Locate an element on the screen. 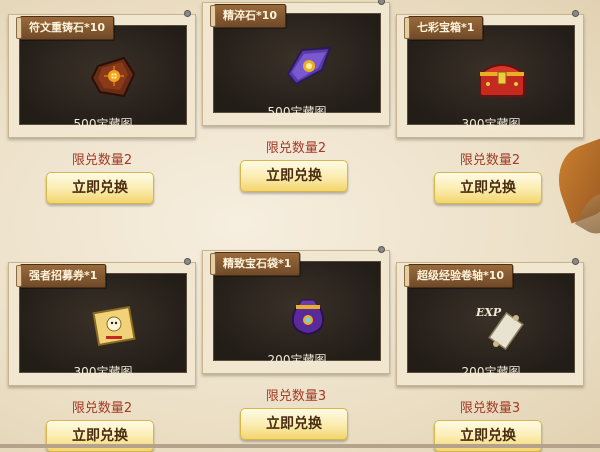  item-name-tag: 超级经验卷轴*10 is located at coordinates (458, 276).